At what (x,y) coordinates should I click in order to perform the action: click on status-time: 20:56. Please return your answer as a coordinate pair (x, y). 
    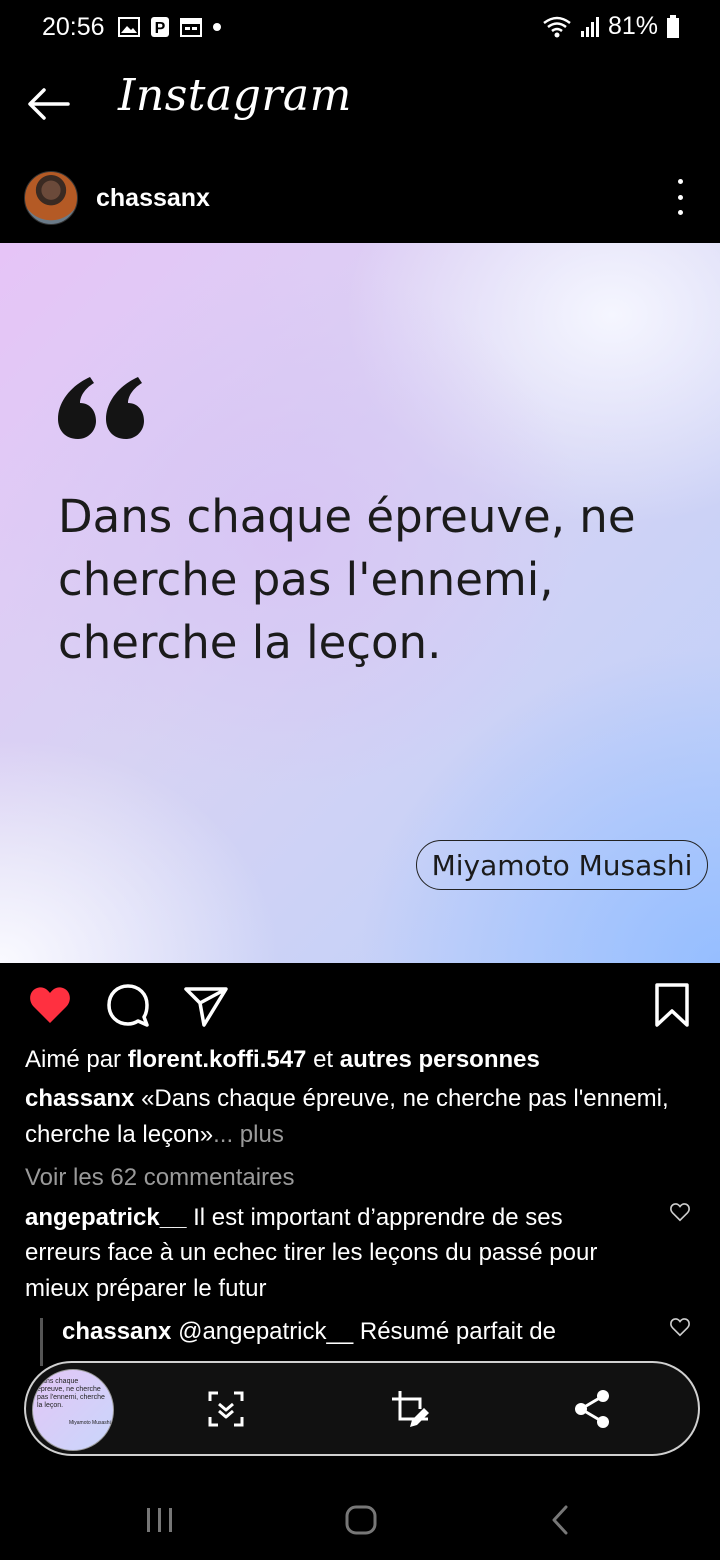
    Looking at the image, I should click on (73, 27).